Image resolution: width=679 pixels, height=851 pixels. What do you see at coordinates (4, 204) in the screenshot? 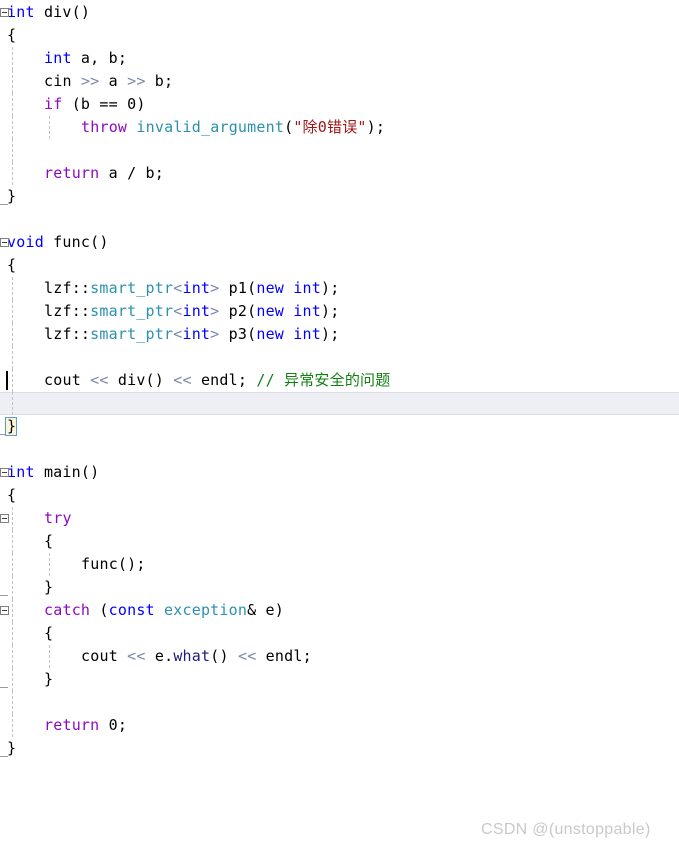
I see `fold-end-marker-icon` at bounding box center [4, 204].